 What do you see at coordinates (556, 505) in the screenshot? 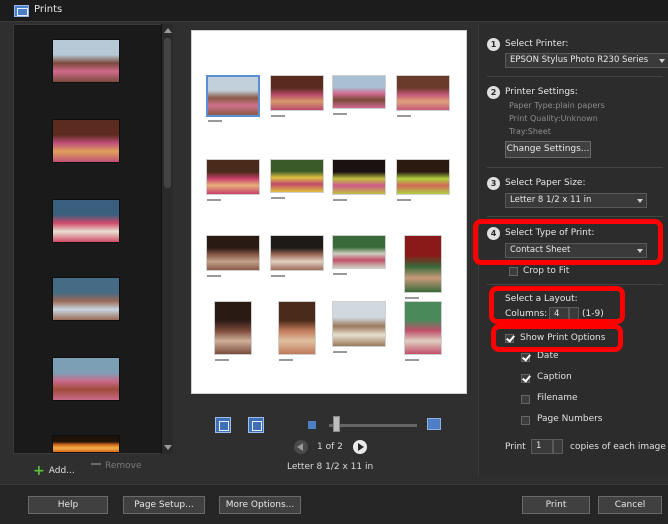
I see `print-button: Print` at bounding box center [556, 505].